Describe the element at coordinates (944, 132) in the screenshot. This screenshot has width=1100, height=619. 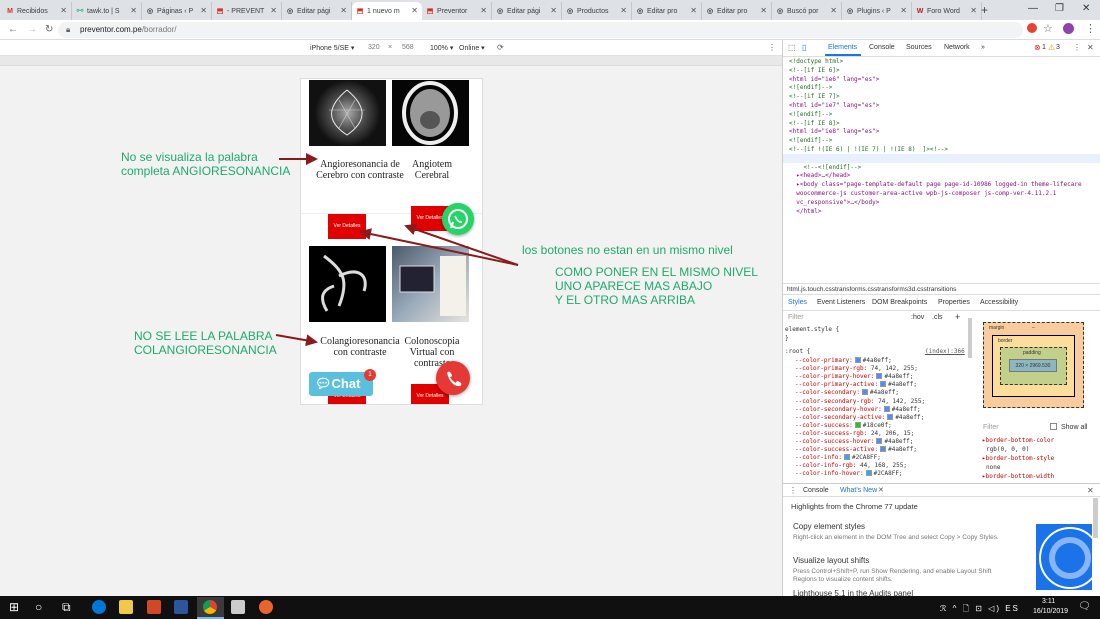
I see `dom-node-line: <html id="ie8" lang="es">` at that location.